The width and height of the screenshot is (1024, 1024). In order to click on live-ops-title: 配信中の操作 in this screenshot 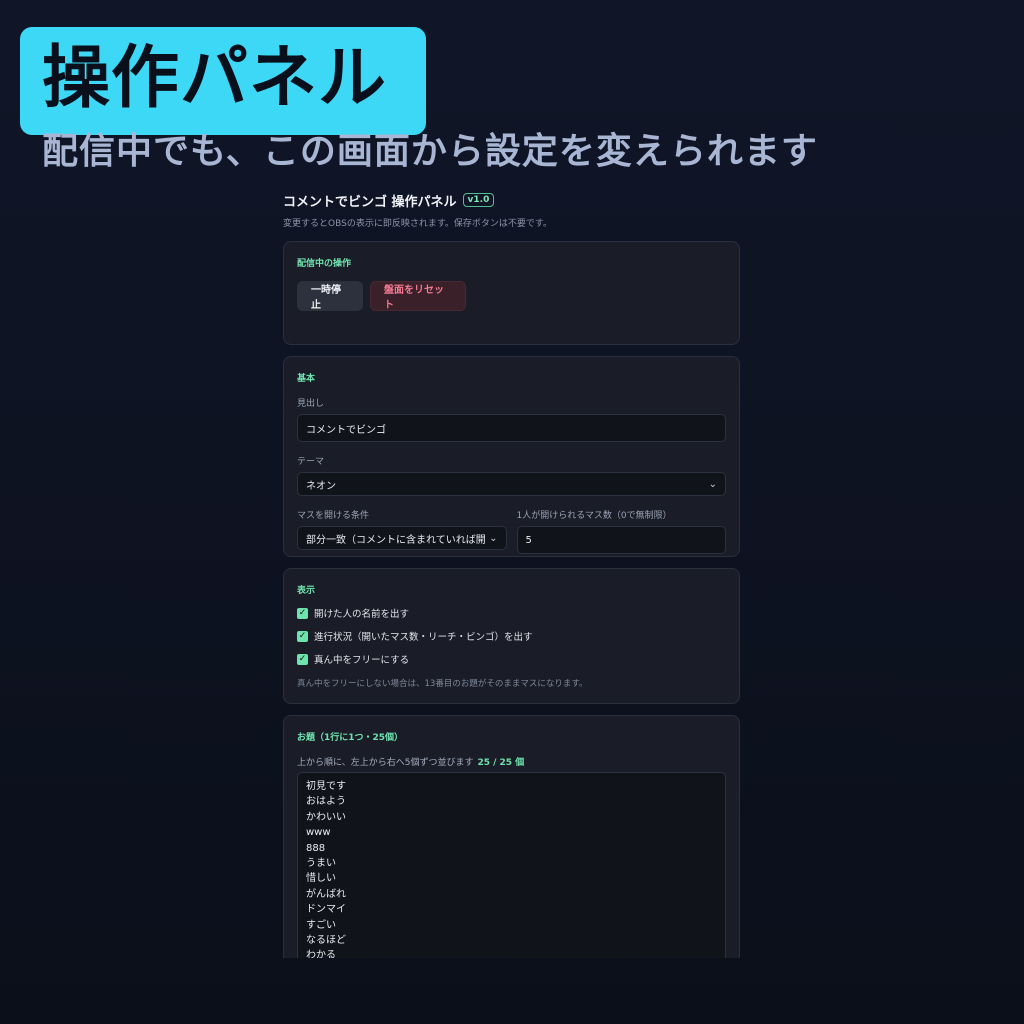, I will do `click(324, 264)`.